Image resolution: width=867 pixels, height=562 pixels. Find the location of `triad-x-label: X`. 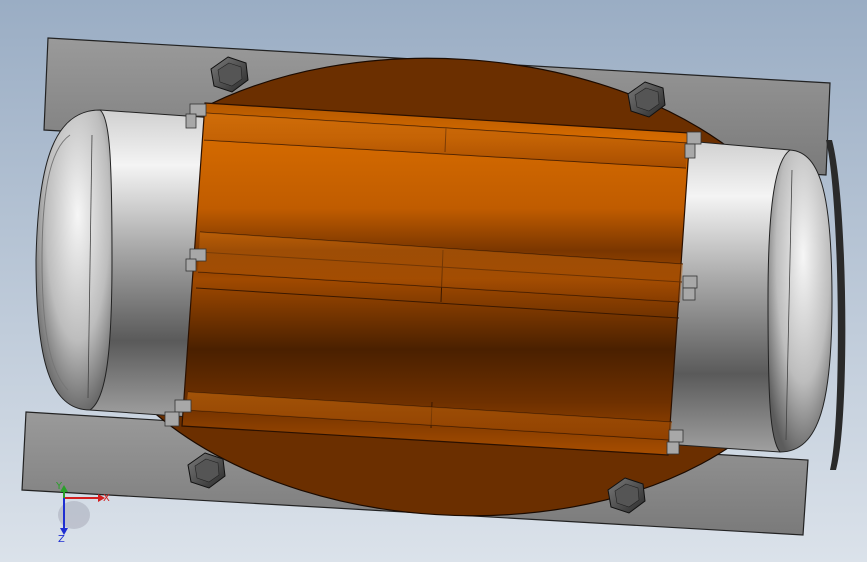

triad-x-label: X is located at coordinates (106, 498).